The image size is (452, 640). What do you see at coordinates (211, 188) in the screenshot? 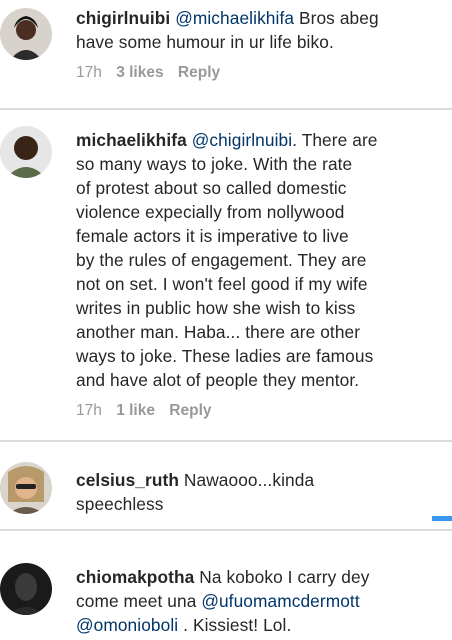
I see `comment-text-line: of protest about so called domestic` at bounding box center [211, 188].